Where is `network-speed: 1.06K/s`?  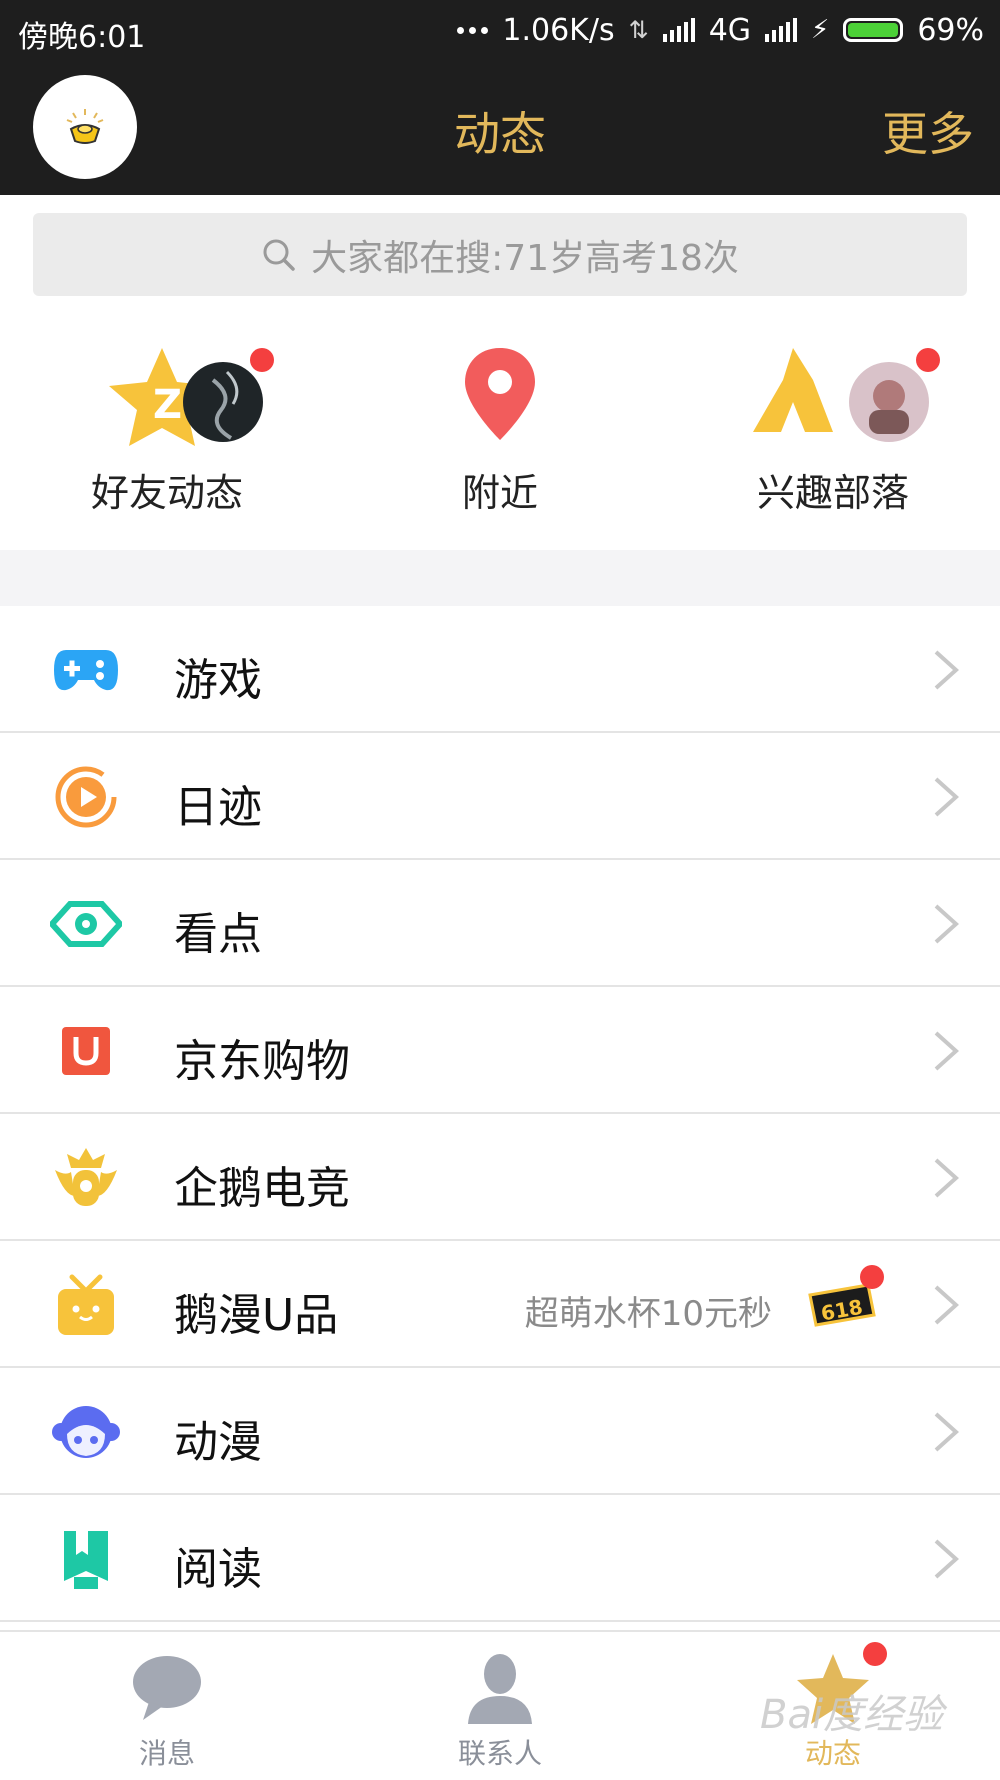 network-speed: 1.06K/s is located at coordinates (558, 30).